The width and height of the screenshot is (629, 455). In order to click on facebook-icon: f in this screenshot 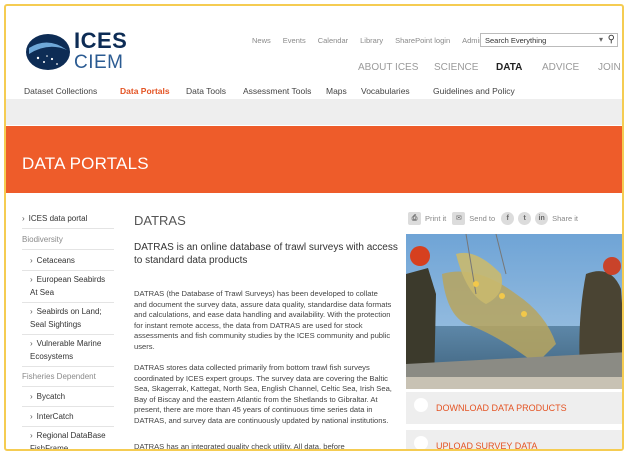, I will do `click(508, 218)`.